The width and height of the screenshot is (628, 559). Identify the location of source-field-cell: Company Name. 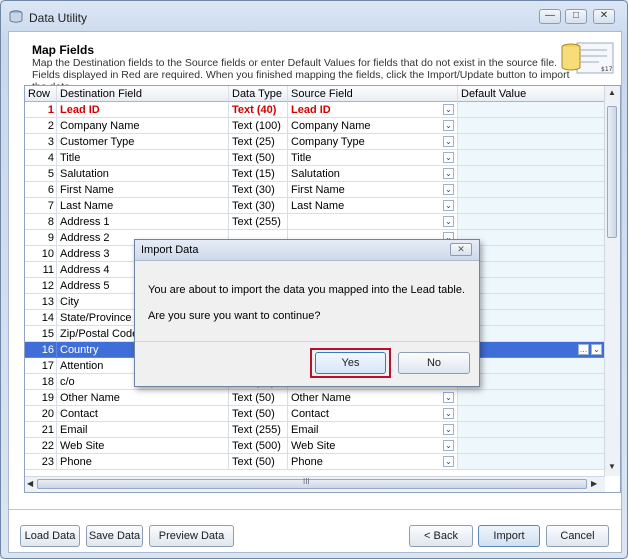
(373, 126).